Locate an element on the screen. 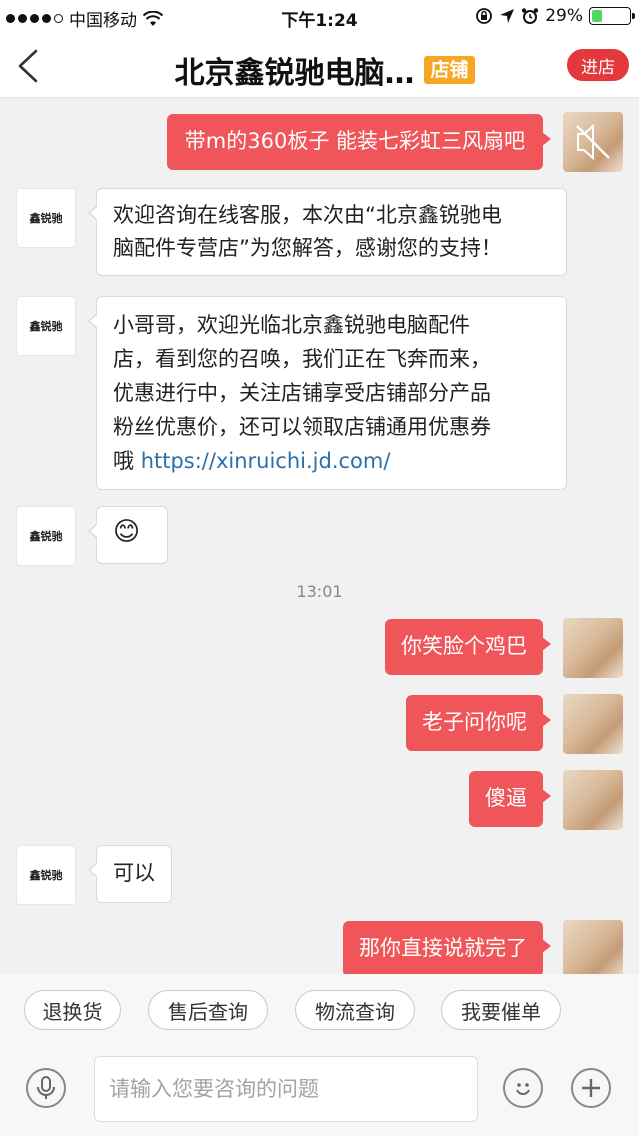 The width and height of the screenshot is (639, 1136). quick-action-after-sales: 售后查询 is located at coordinates (208, 1010).